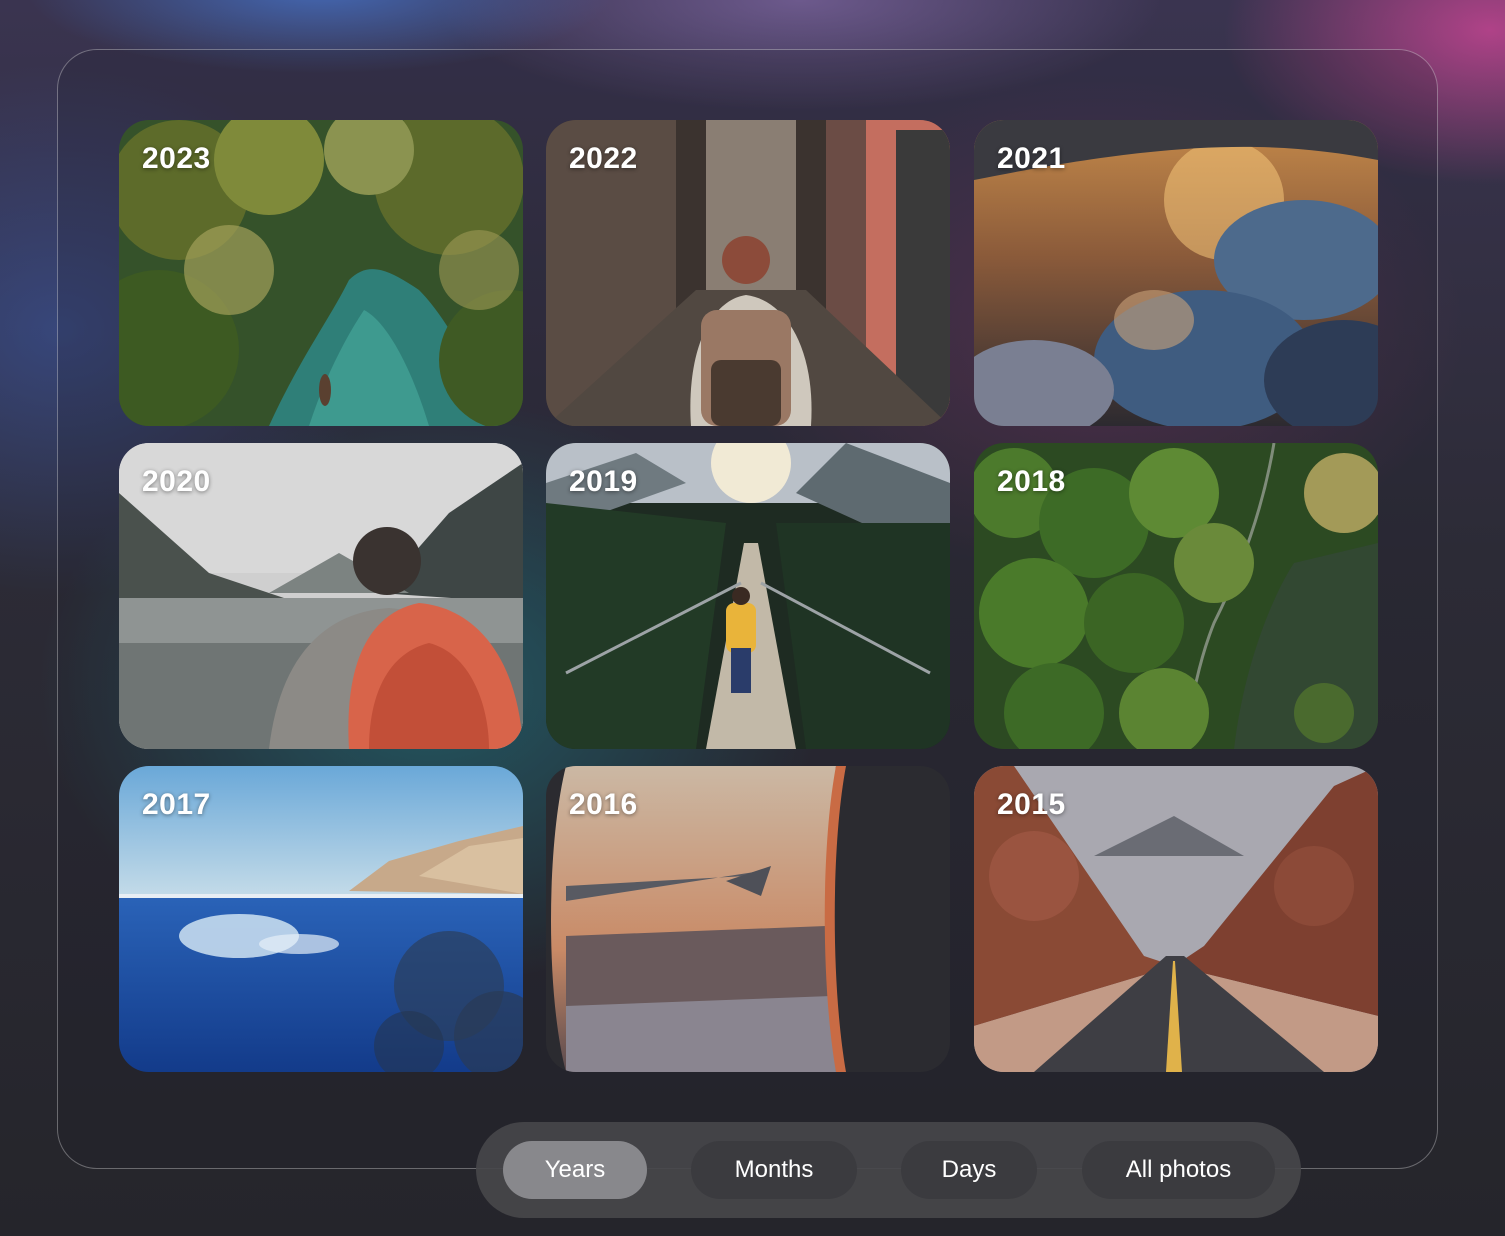 The image size is (1505, 1236). Describe the element at coordinates (1031, 481) in the screenshot. I see `year-label: 2018` at that location.